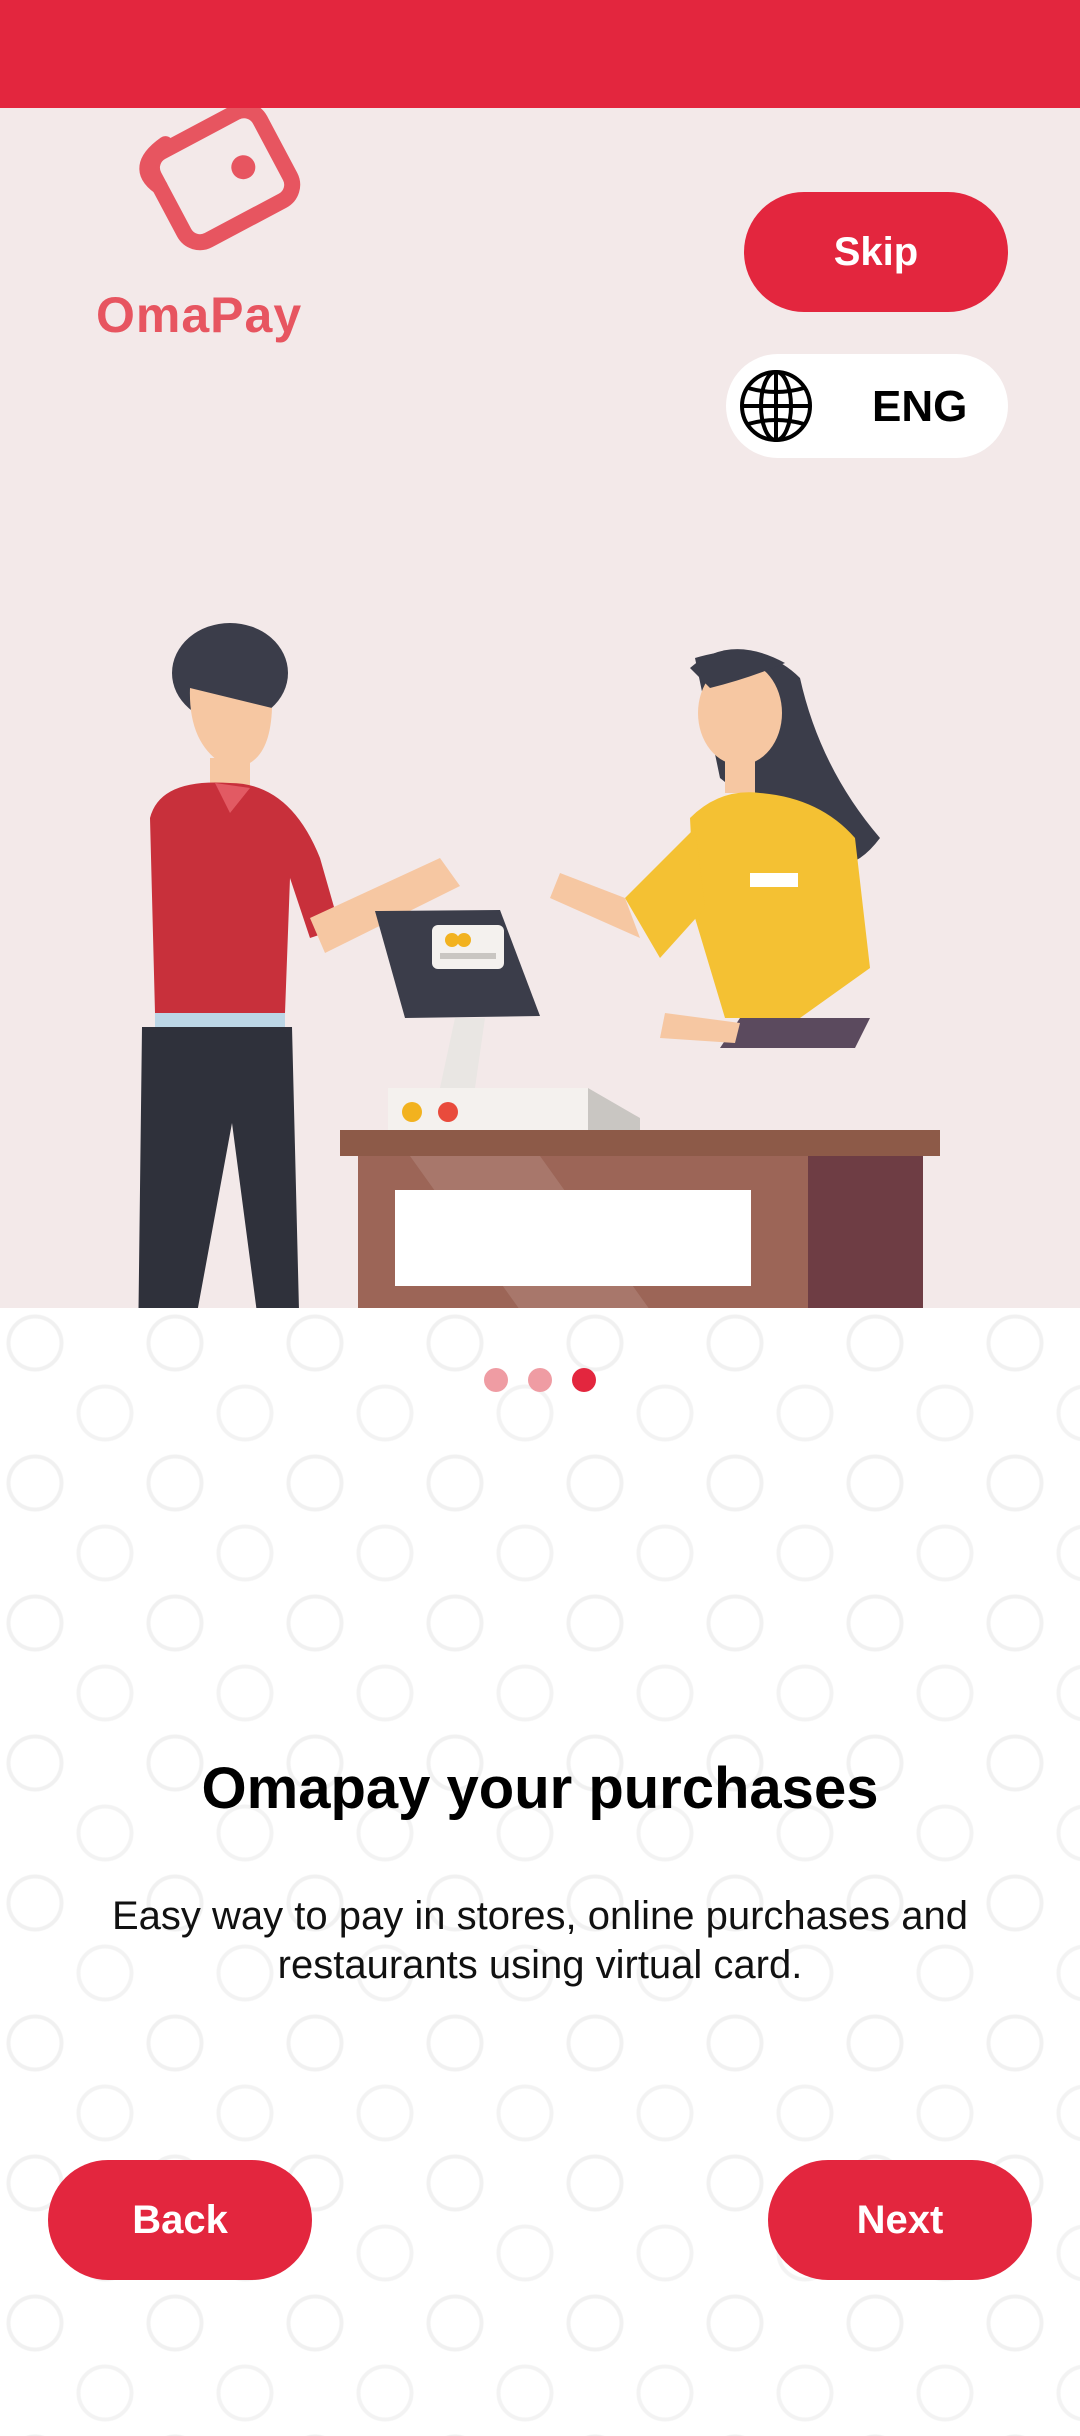  What do you see at coordinates (640, 1219) in the screenshot?
I see `counter-desk` at bounding box center [640, 1219].